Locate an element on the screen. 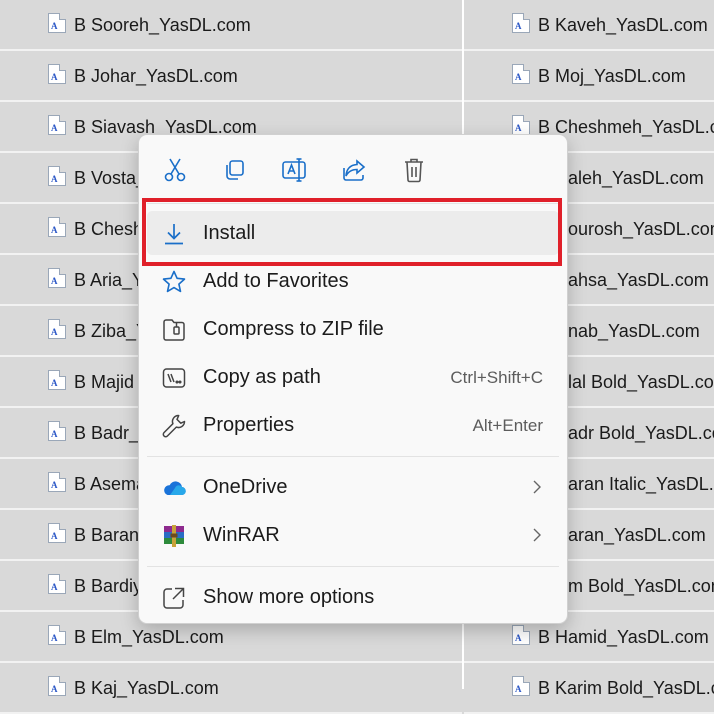 The width and height of the screenshot is (714, 714). star-icon is located at coordinates (174, 281).